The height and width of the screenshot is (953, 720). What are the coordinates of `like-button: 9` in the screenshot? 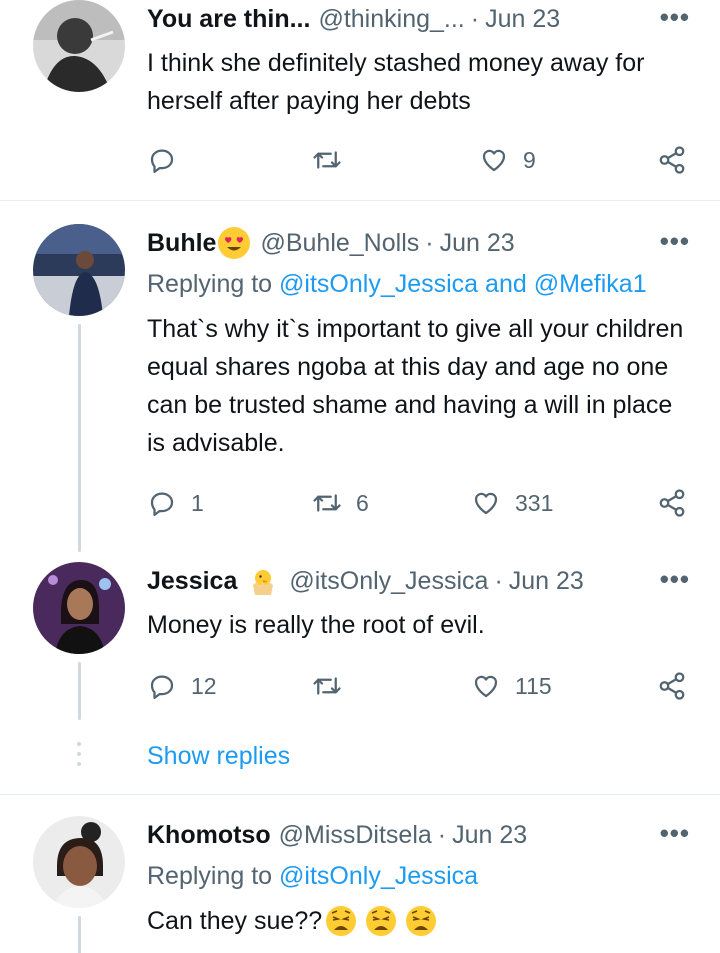 It's located at (507, 160).